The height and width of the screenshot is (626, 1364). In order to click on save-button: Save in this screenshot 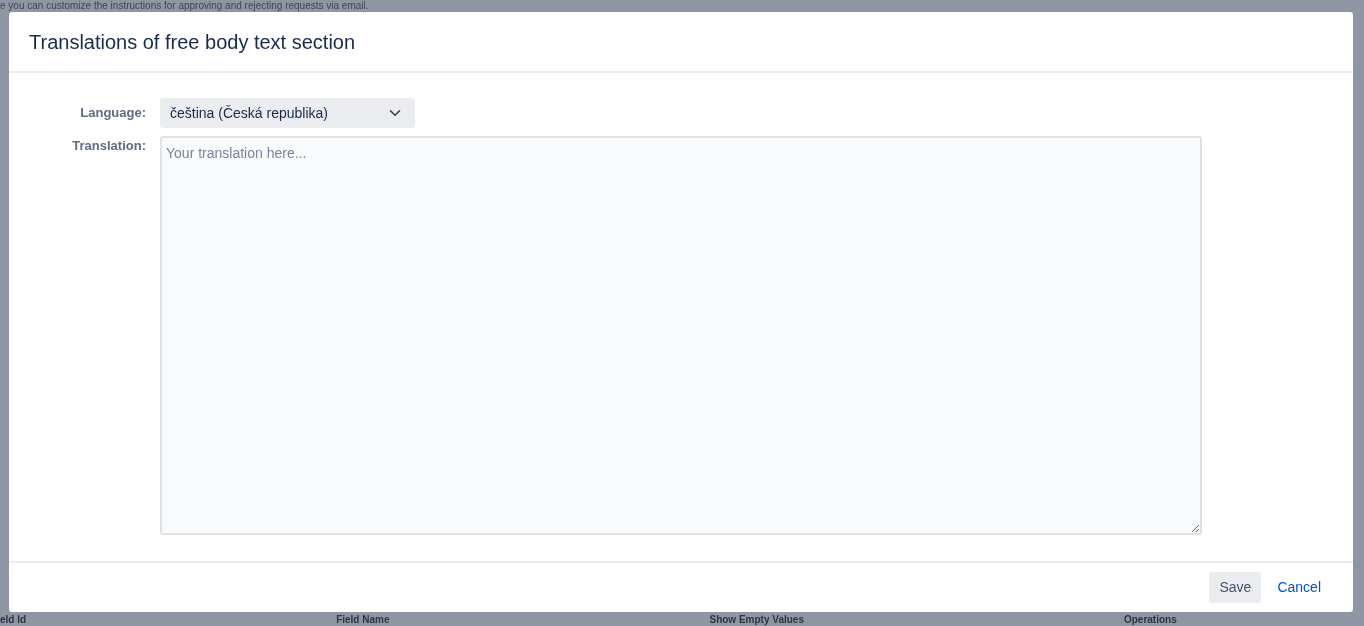, I will do `click(1235, 587)`.